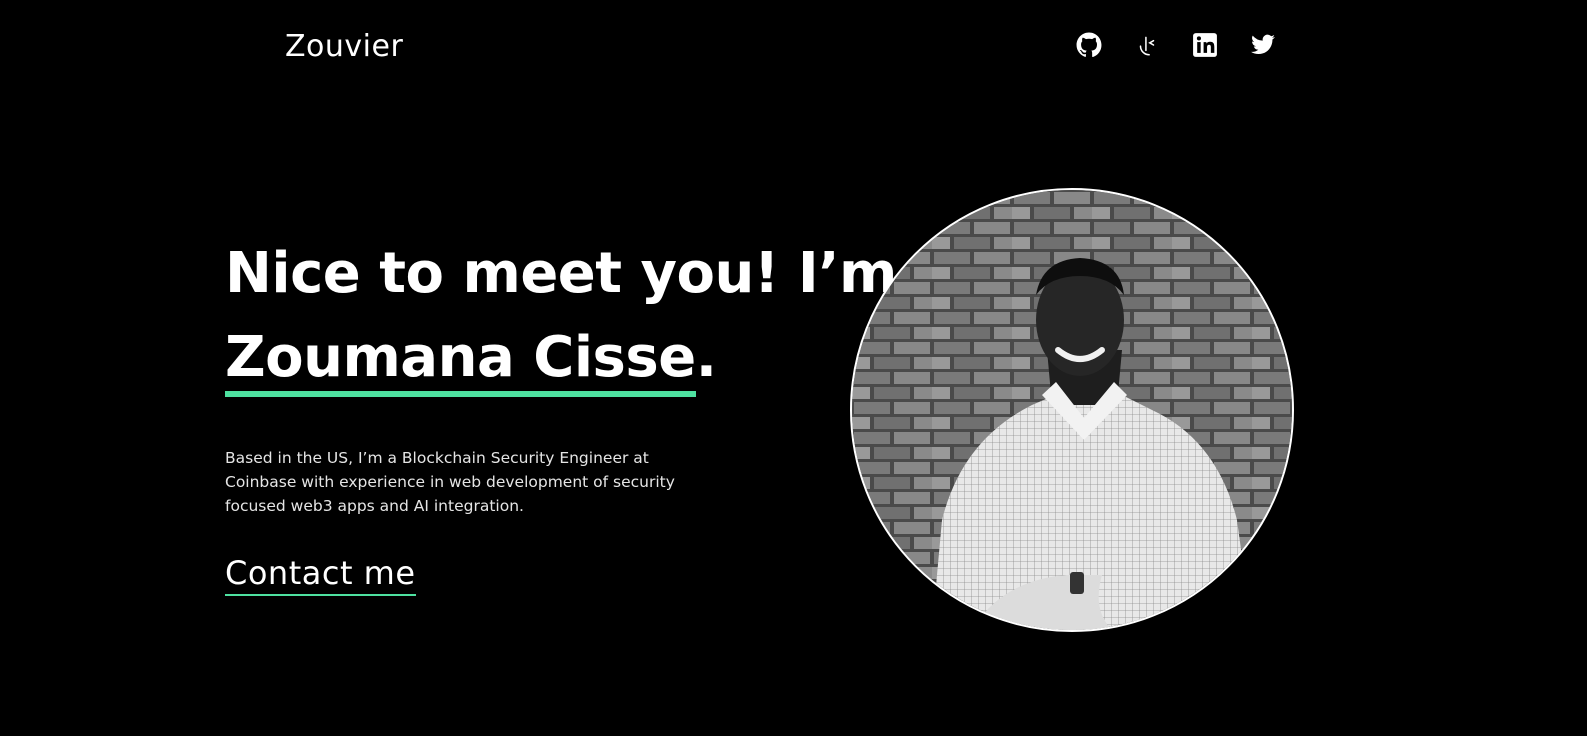 The width and height of the screenshot is (1587, 736). I want to click on site-logo: Zouvier, so click(344, 47).